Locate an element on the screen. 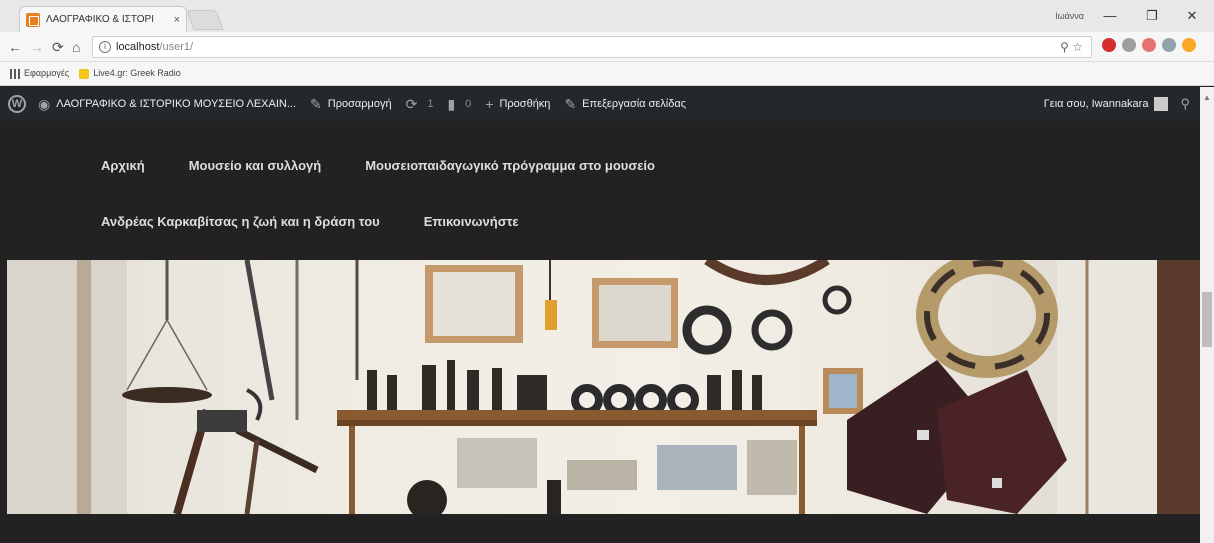  bookmarks-bar: Εφαρμογές Live4.gr: Greek Radio is located at coordinates (607, 74).